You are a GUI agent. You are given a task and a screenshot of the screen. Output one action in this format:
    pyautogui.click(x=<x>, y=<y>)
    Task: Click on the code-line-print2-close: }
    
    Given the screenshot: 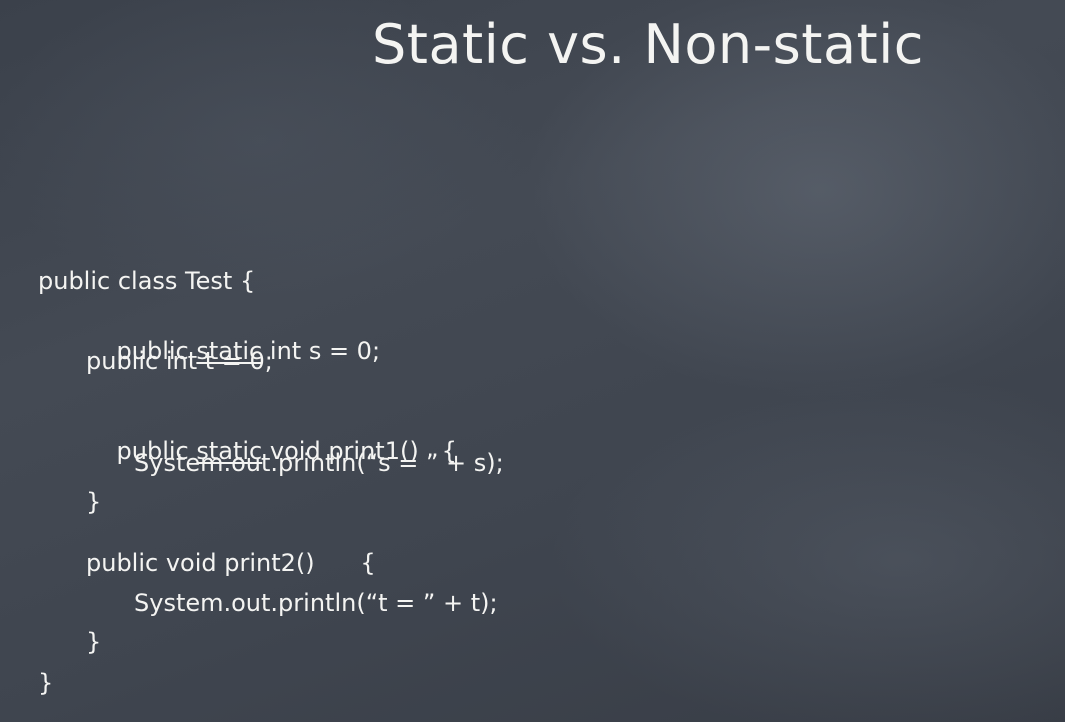 What is the action you would take?
    pyautogui.click(x=94, y=642)
    